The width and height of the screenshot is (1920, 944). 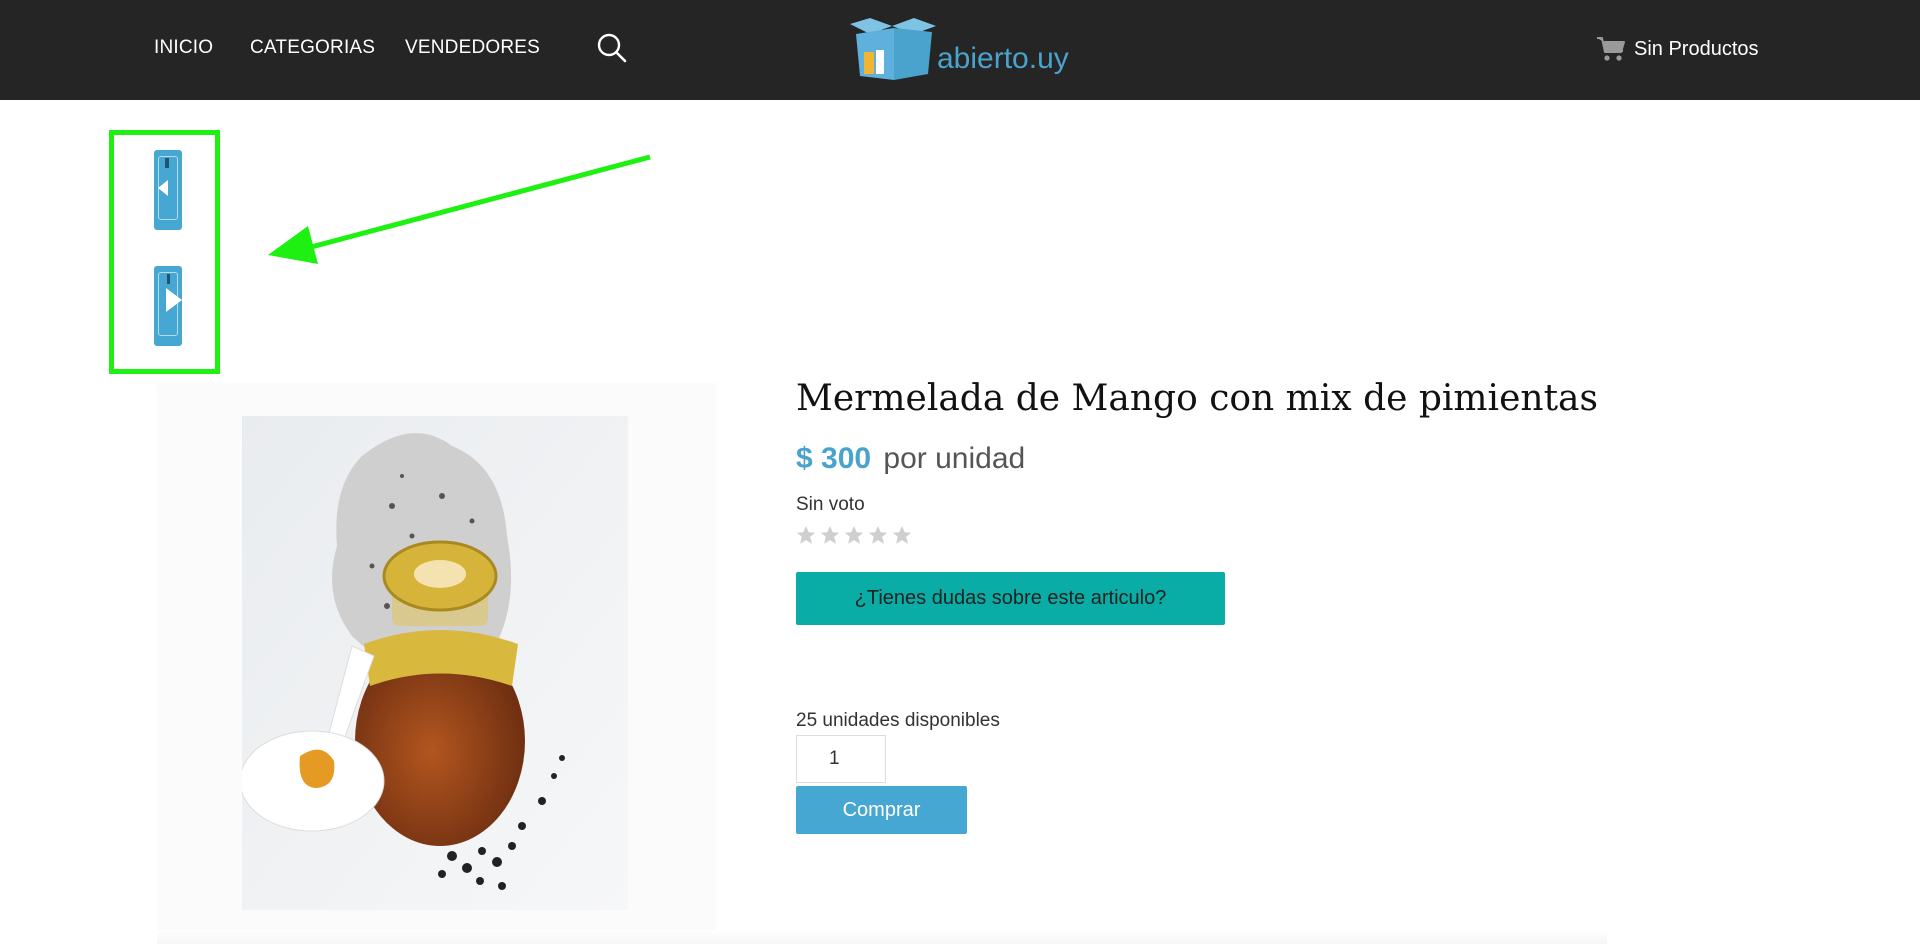 What do you see at coordinates (834, 458) in the screenshot?
I see `product-price: $ 300` at bounding box center [834, 458].